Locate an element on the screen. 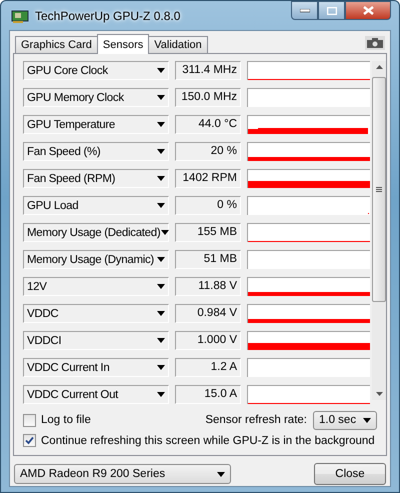  close-button: Close is located at coordinates (350, 474).